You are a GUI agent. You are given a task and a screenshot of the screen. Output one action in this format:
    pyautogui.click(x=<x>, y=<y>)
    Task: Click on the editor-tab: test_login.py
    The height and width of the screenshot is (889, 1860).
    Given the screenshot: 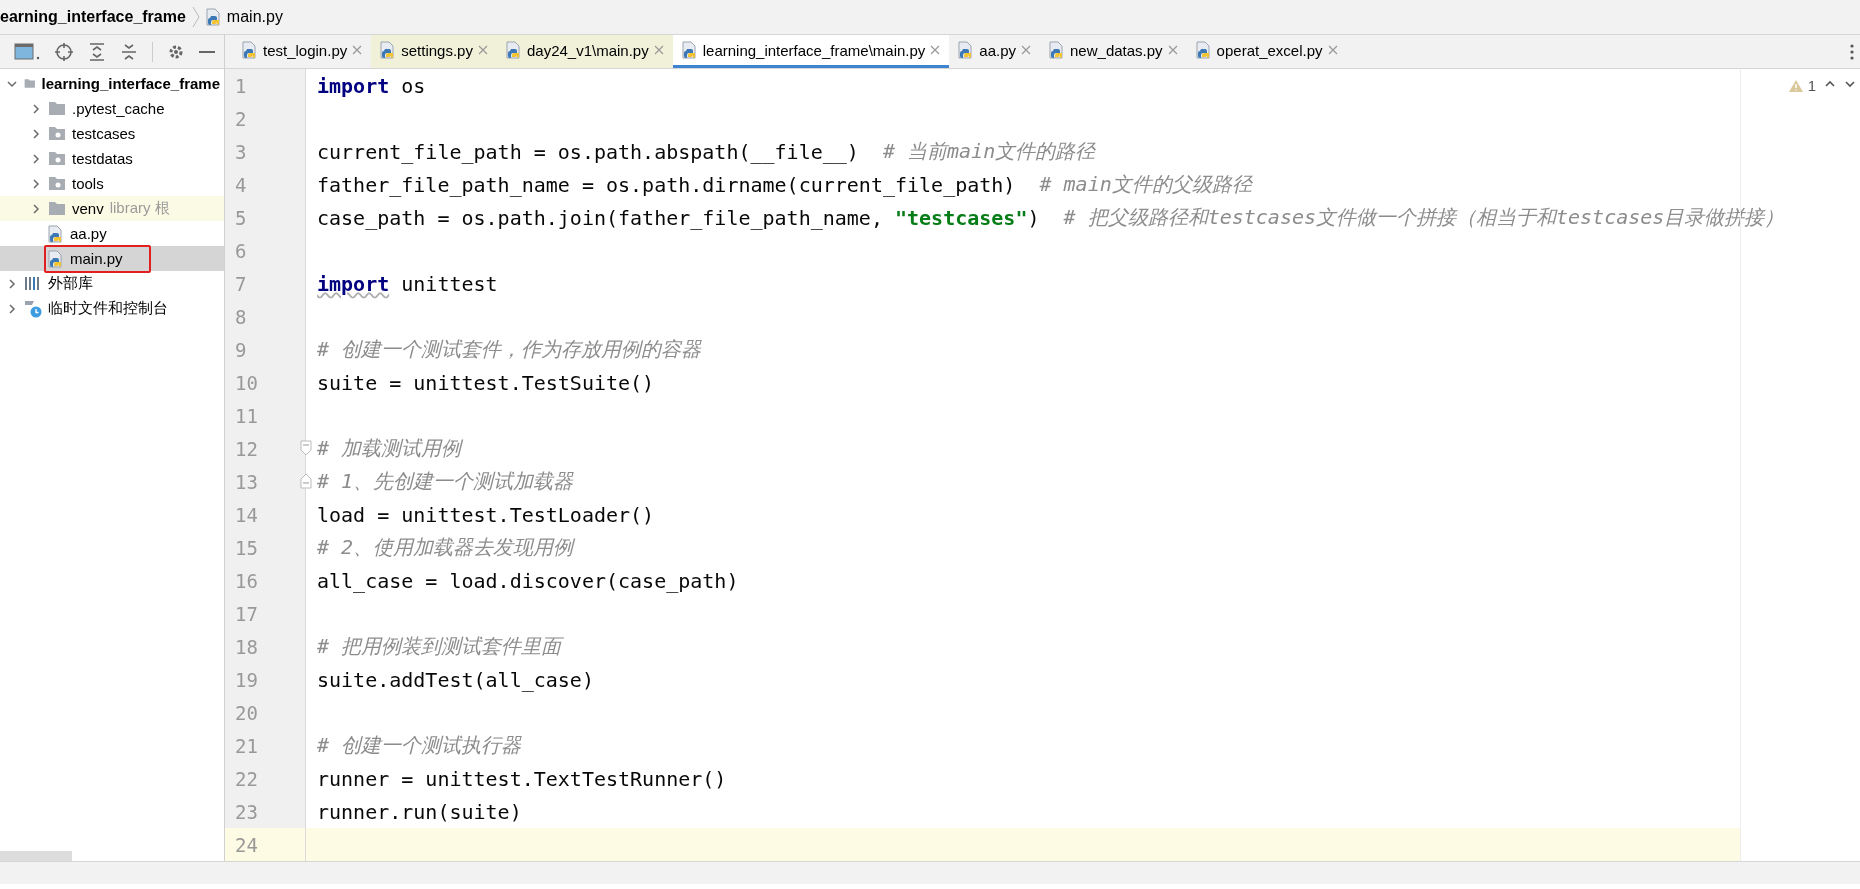 What is the action you would take?
    pyautogui.click(x=302, y=51)
    